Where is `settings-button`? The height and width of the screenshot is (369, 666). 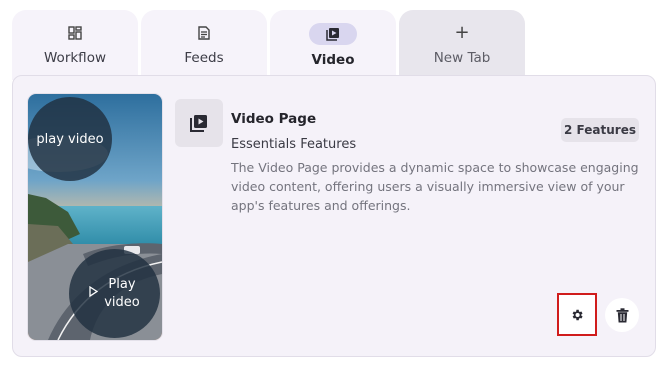
settings-button is located at coordinates (577, 314).